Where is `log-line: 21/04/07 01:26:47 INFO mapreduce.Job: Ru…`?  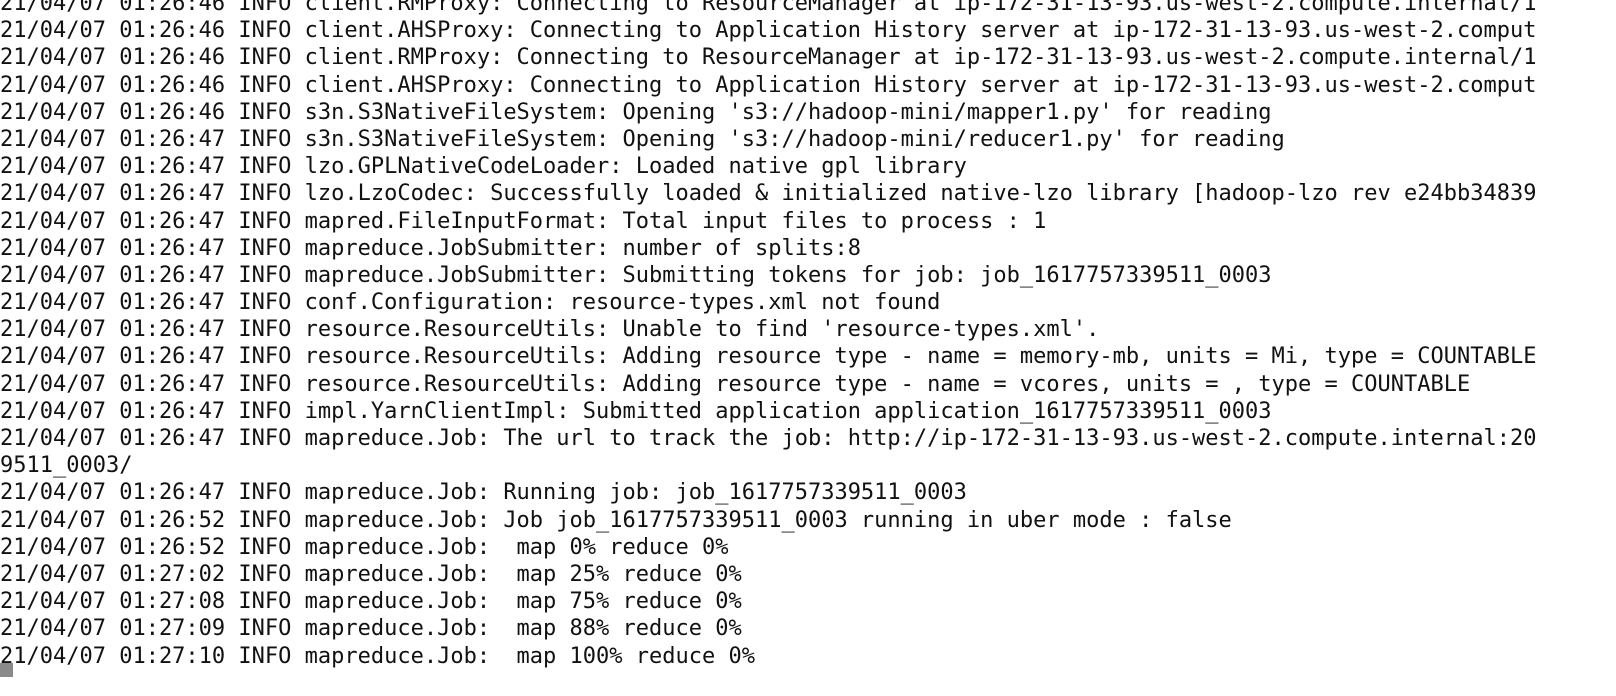 log-line: 21/04/07 01:26:47 INFO mapreduce.Job: Ru… is located at coordinates (483, 493).